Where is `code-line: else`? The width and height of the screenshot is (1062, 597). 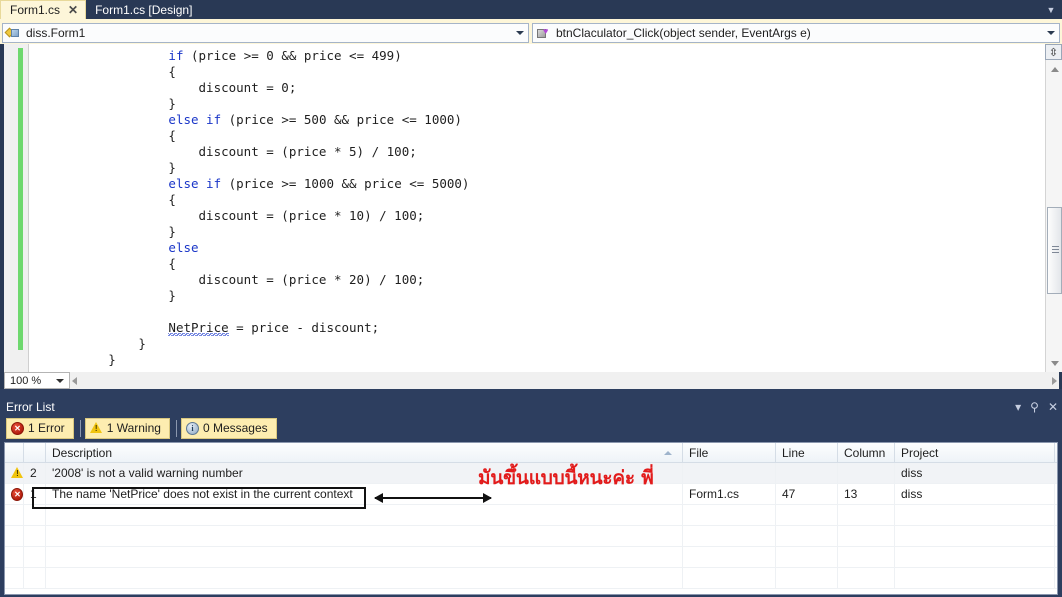 code-line: else is located at coordinates (183, 247).